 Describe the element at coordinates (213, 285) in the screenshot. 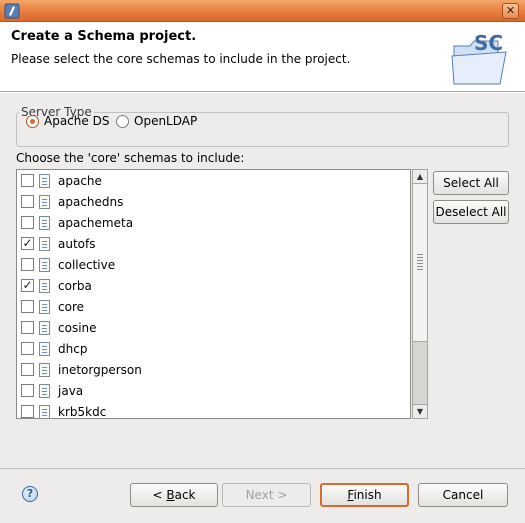

I see `list-item: ✓ corba` at that location.